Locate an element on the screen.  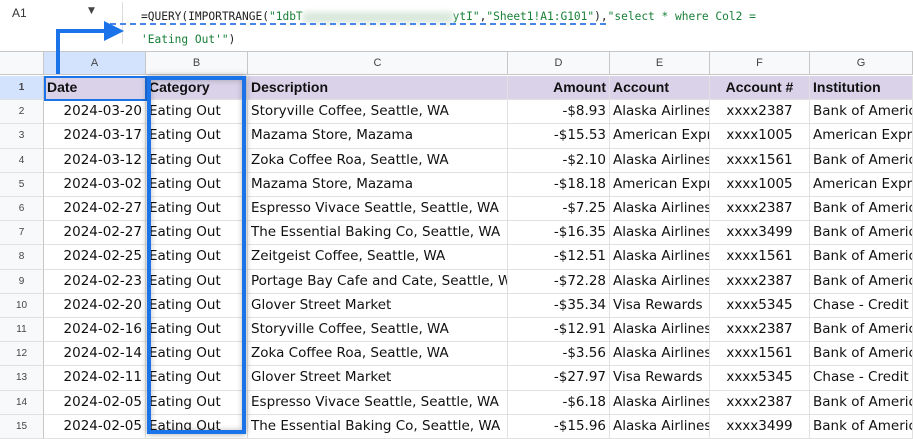
column-header-g: G is located at coordinates (861, 63).